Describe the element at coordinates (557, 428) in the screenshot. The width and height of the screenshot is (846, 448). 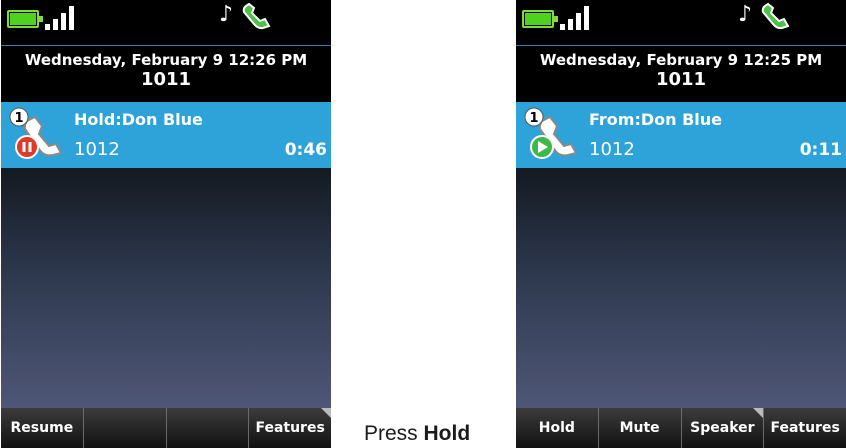
I see `softkey-hold: Hold` at that location.